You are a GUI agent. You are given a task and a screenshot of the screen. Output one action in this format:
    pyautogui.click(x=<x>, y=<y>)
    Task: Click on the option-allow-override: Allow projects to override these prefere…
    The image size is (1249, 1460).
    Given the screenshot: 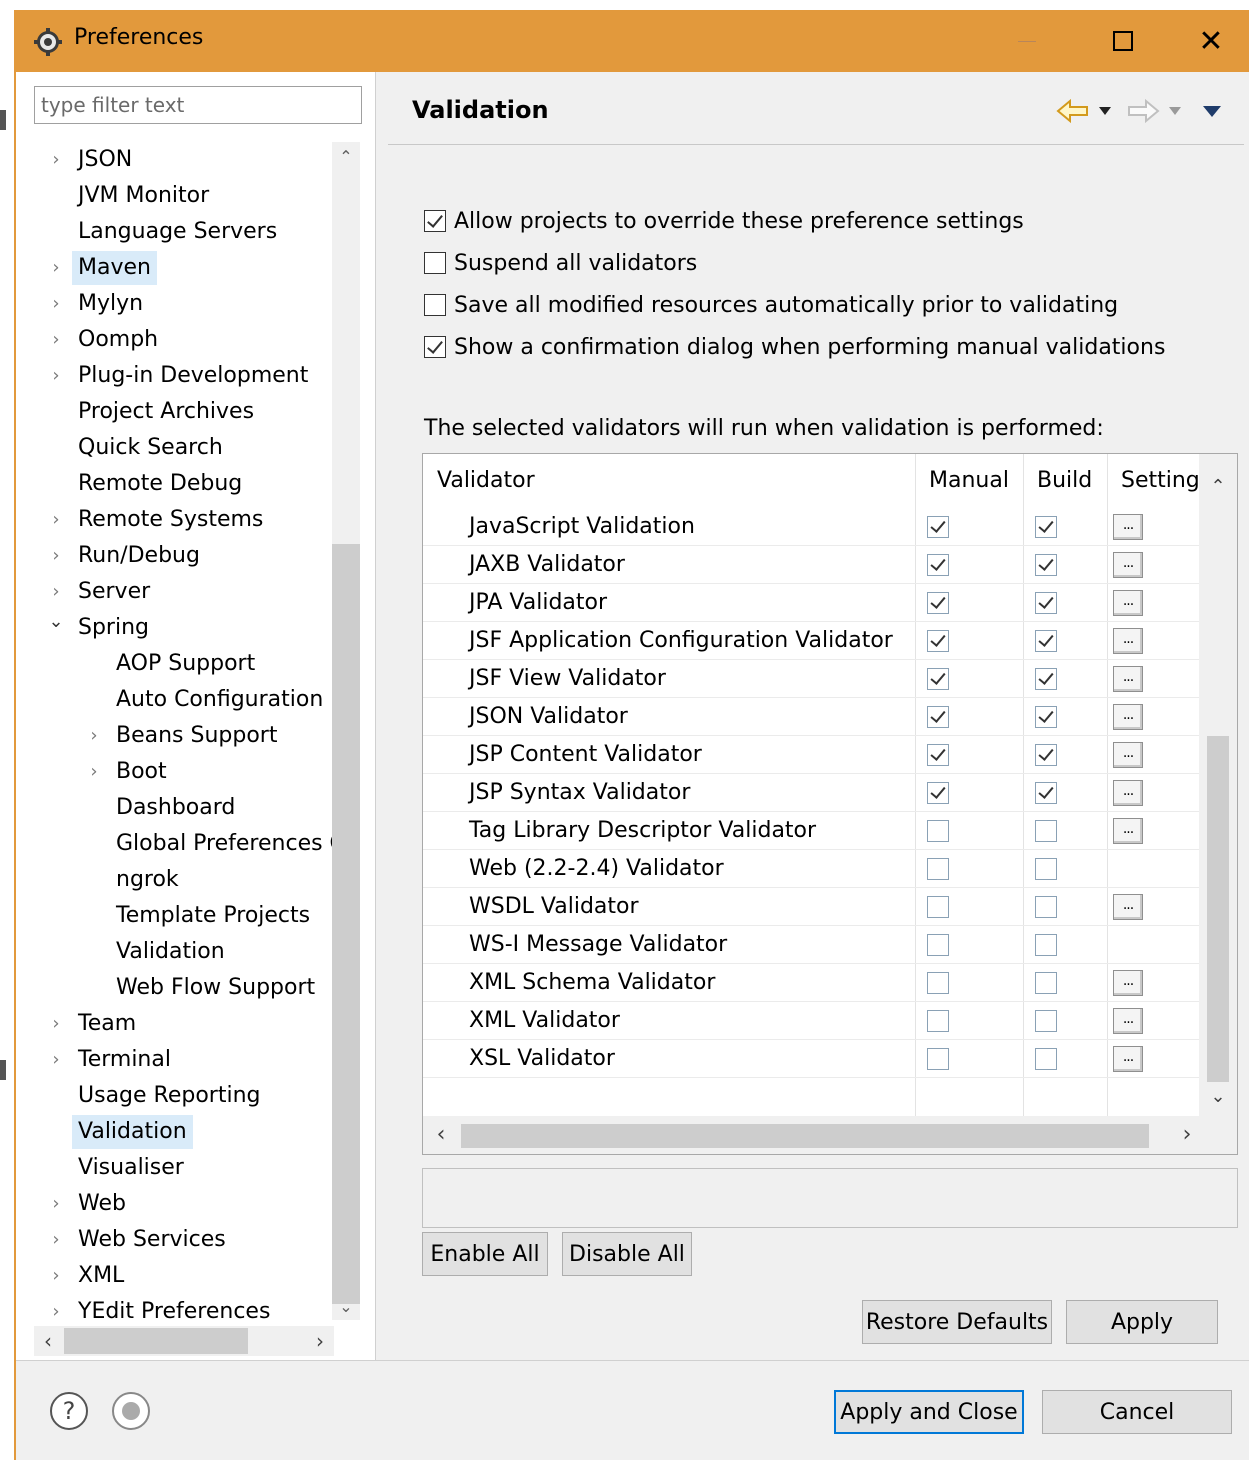 What is the action you would take?
    pyautogui.click(x=724, y=221)
    